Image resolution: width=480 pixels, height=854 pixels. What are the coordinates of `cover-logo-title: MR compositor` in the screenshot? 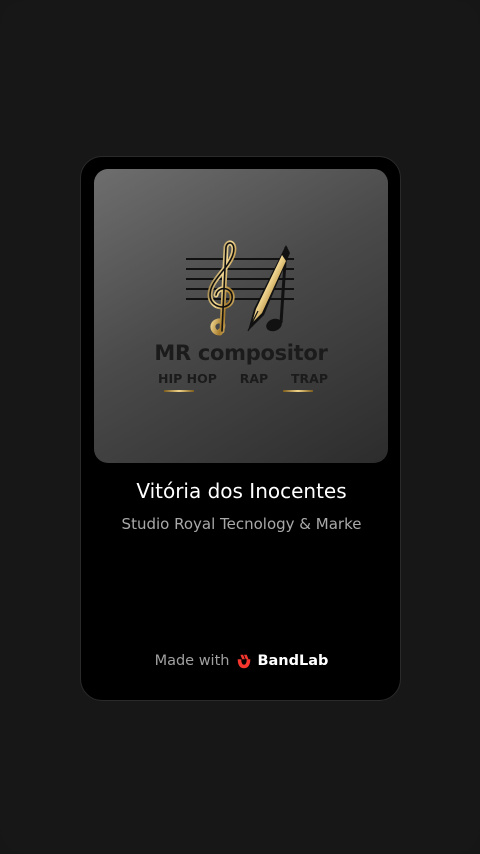 It's located at (241, 353).